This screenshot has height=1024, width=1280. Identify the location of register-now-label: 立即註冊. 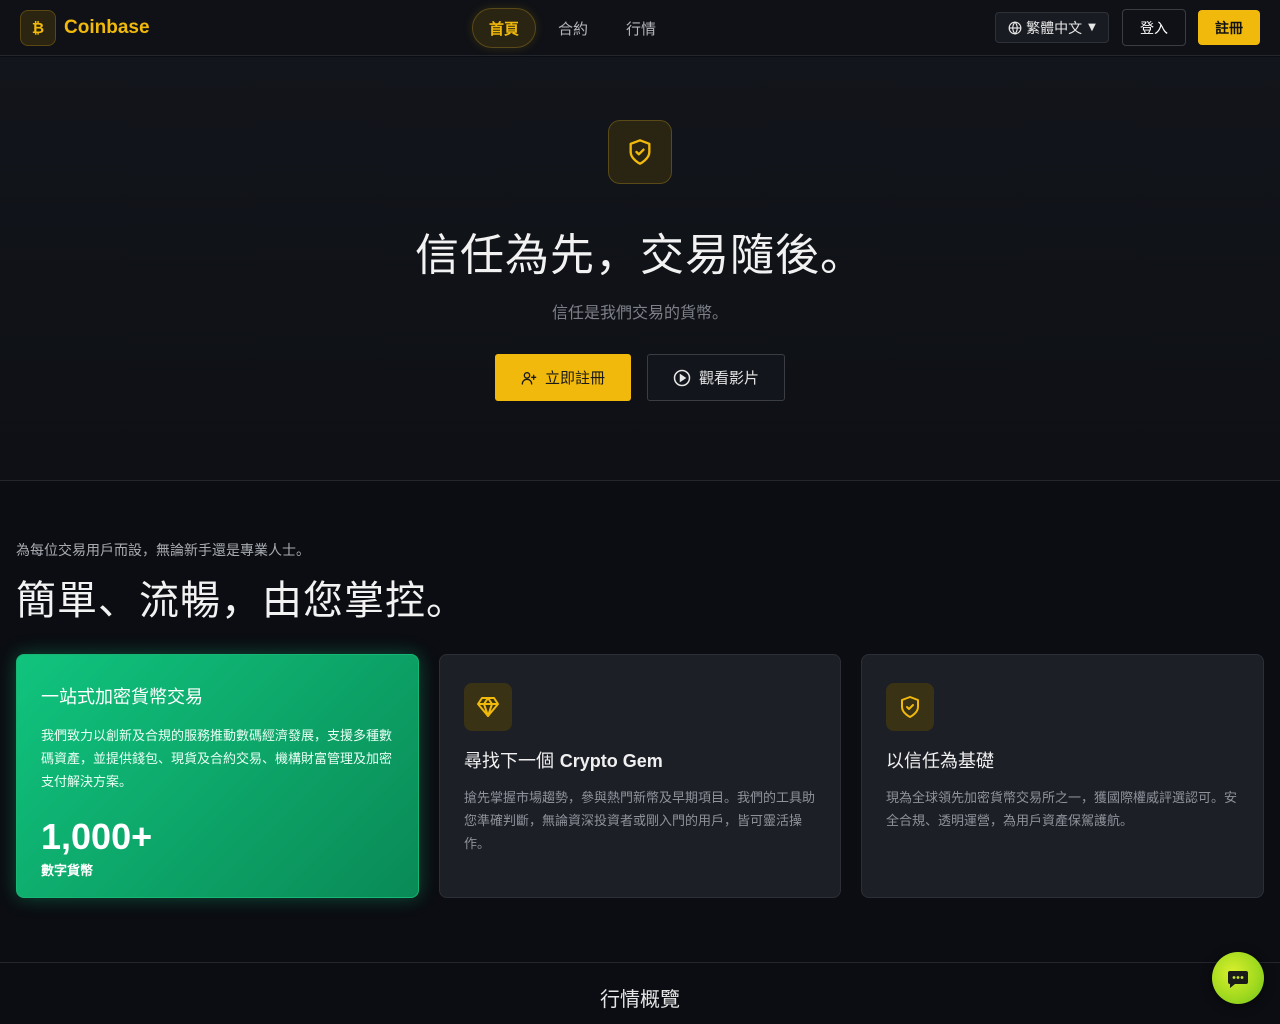
(574, 378).